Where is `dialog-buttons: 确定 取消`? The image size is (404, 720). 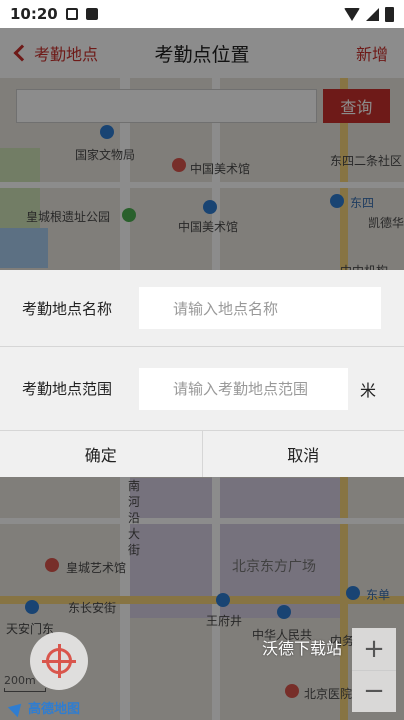
dialog-buttons: 确定 取消 is located at coordinates (202, 454).